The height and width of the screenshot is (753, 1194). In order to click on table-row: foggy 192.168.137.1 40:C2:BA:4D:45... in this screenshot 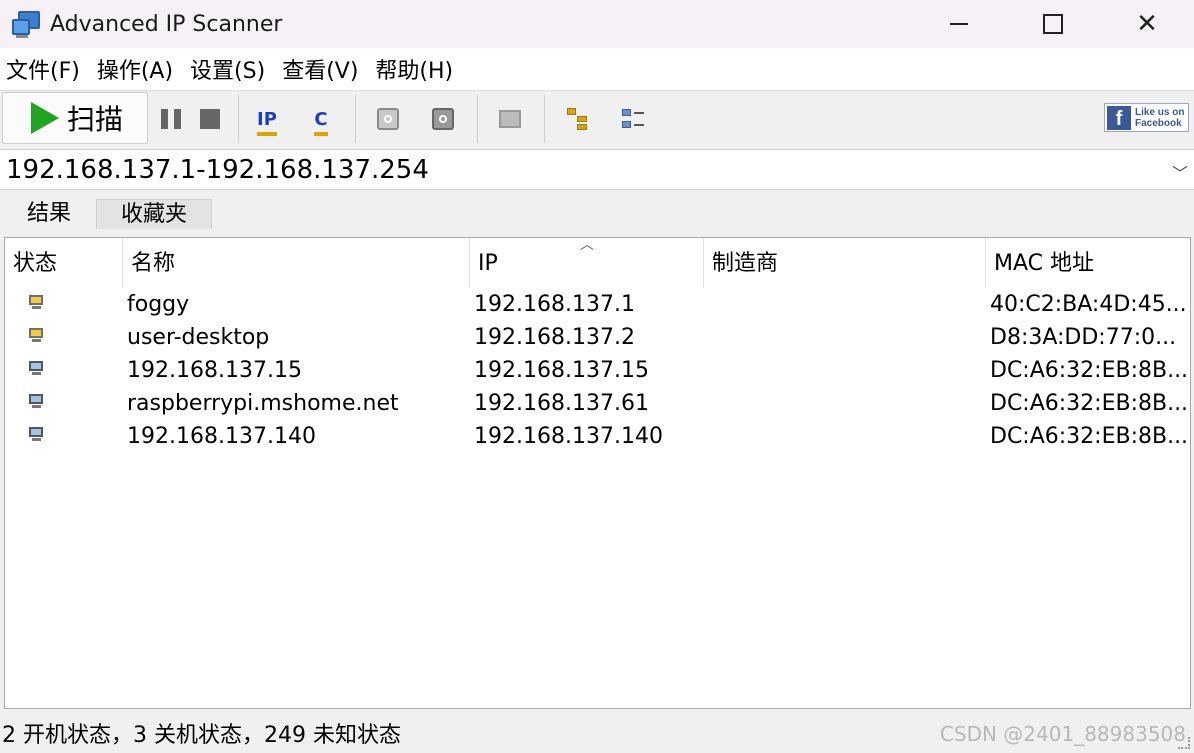, I will do `click(597, 304)`.